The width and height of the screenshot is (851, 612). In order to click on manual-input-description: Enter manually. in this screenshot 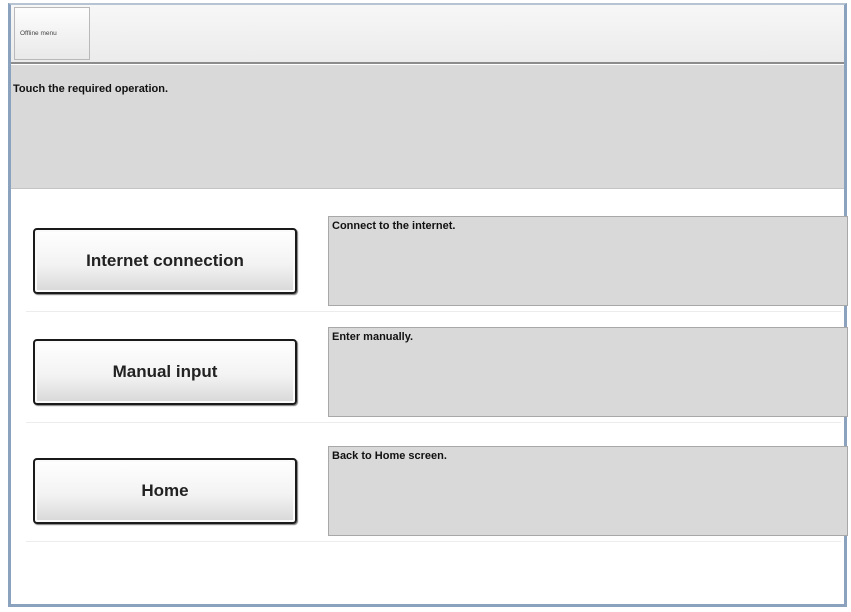, I will do `click(588, 372)`.